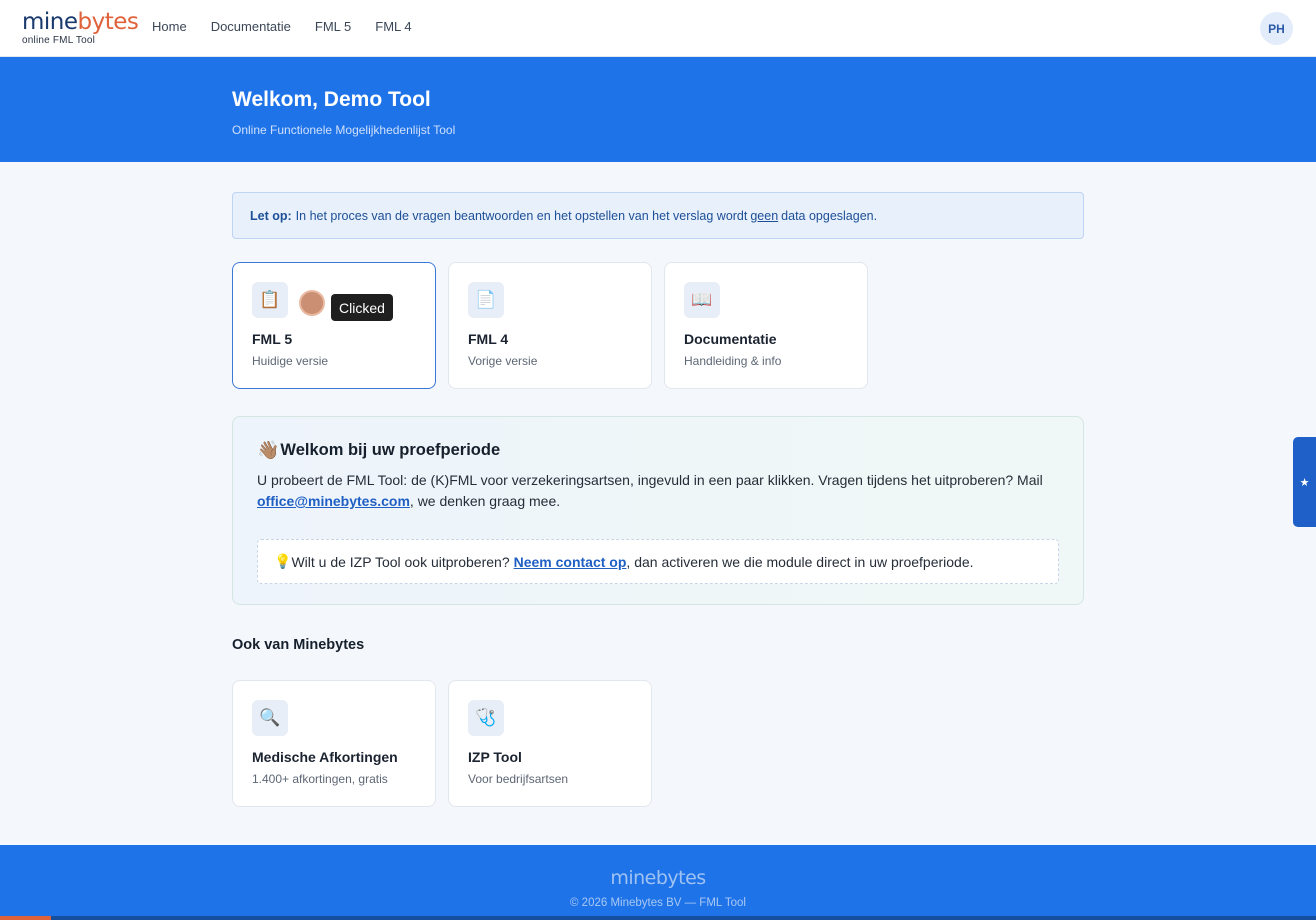  I want to click on card-documentatie: 📖 Documentatie Handleiding & info, so click(766, 325).